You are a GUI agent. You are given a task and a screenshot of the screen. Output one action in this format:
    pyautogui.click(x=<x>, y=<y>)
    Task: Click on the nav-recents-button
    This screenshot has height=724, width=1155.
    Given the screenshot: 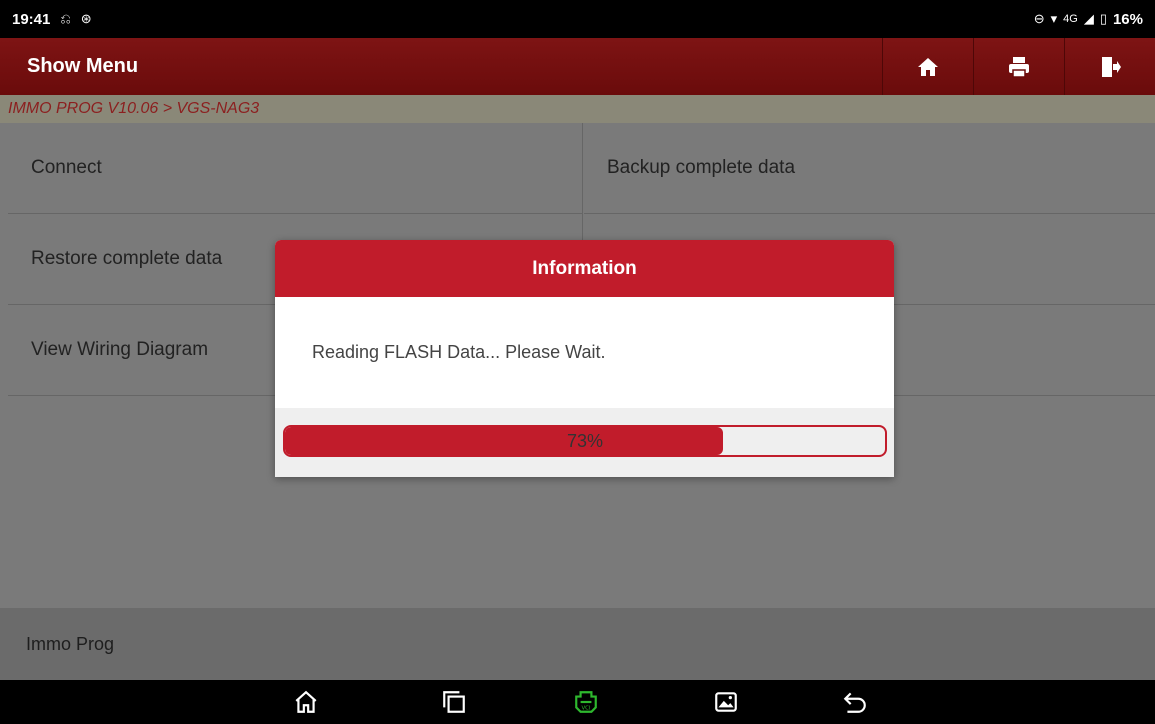 What is the action you would take?
    pyautogui.click(x=454, y=702)
    